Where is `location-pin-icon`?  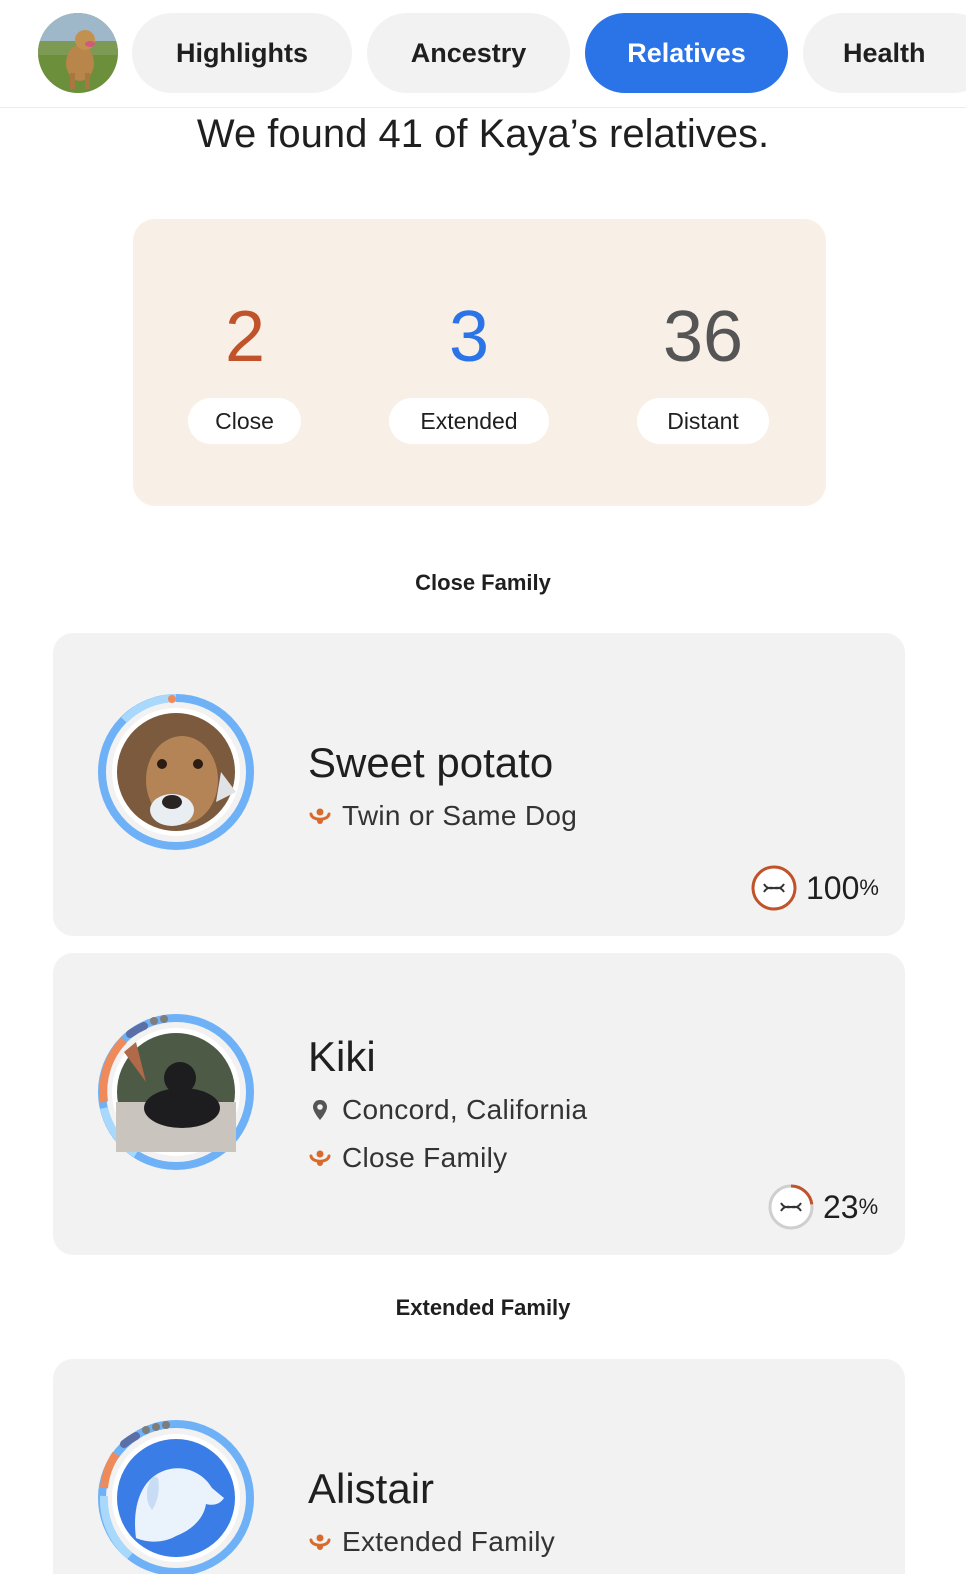
location-pin-icon is located at coordinates (320, 1110).